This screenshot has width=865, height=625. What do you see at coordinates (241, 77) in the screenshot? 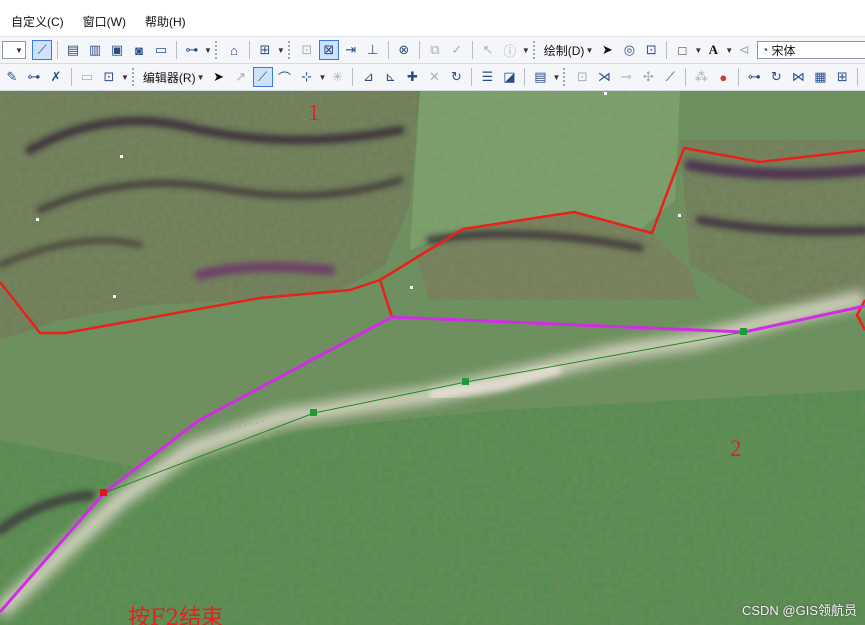
I see `annotation-edit-icon: ↗` at bounding box center [241, 77].